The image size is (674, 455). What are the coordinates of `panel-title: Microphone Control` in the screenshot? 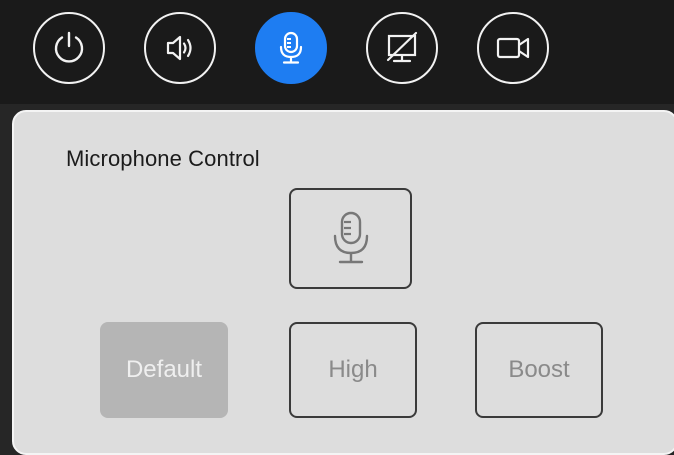 It's located at (163, 158).